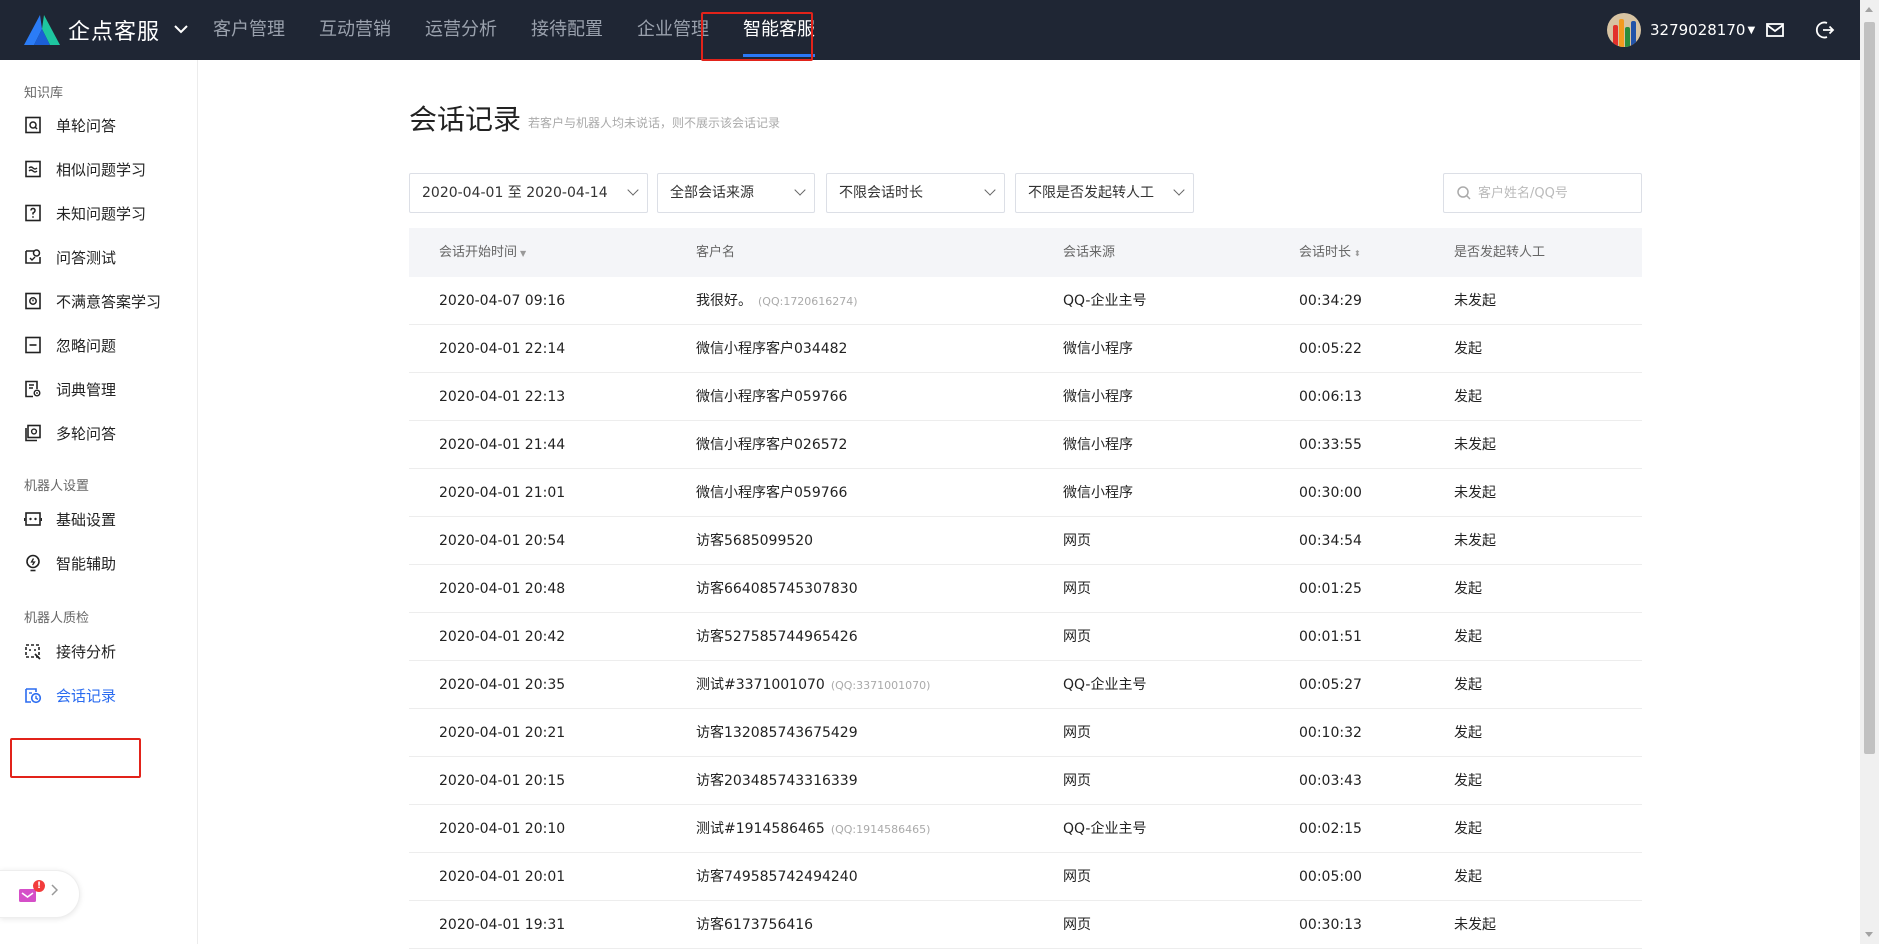 The height and width of the screenshot is (949, 1879). What do you see at coordinates (502, 733) in the screenshot?
I see `session-start-time: 2020-04-01 20:21` at bounding box center [502, 733].